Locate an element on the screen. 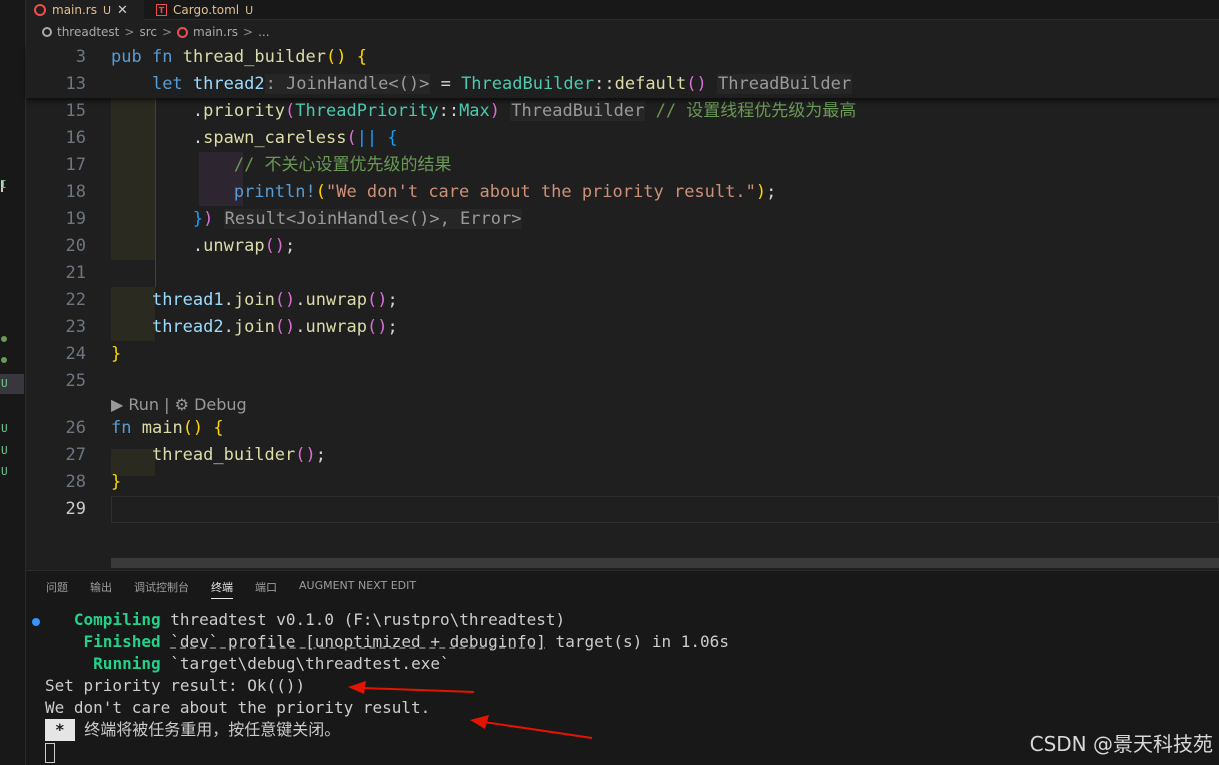  line-number: 3 is located at coordinates (80, 57).